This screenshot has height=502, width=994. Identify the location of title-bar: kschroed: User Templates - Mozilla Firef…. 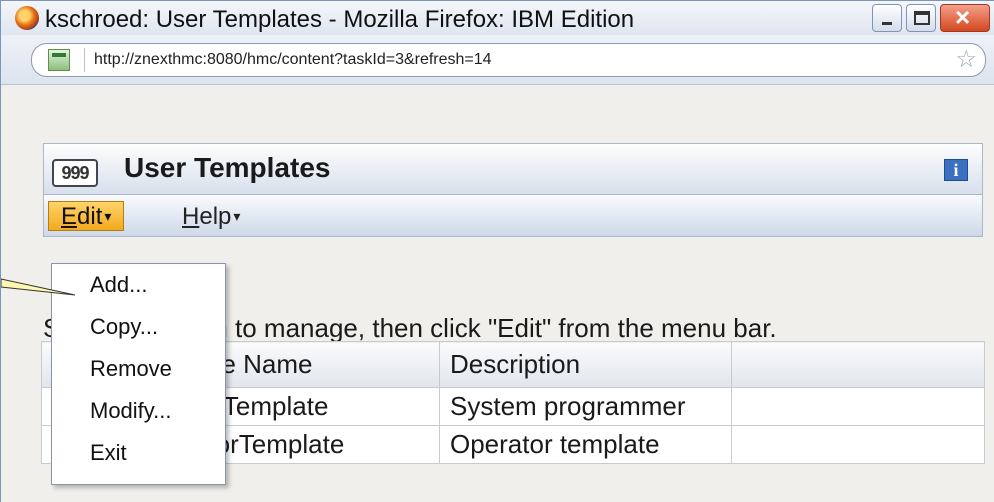
(497, 18).